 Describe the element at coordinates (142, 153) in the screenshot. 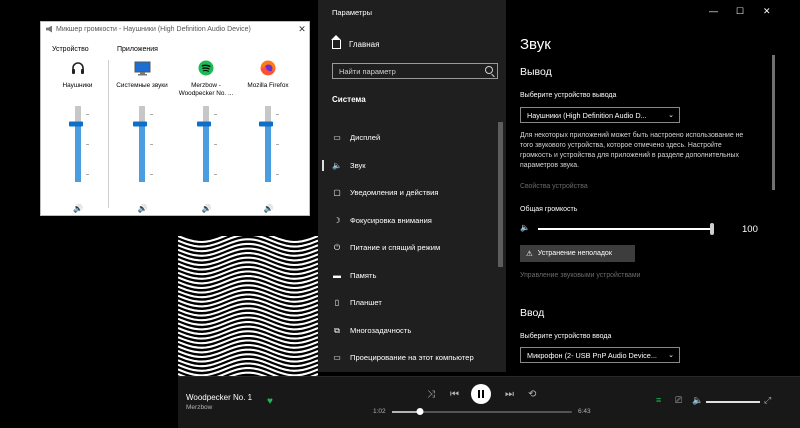

I see `channel-volume-fill` at that location.